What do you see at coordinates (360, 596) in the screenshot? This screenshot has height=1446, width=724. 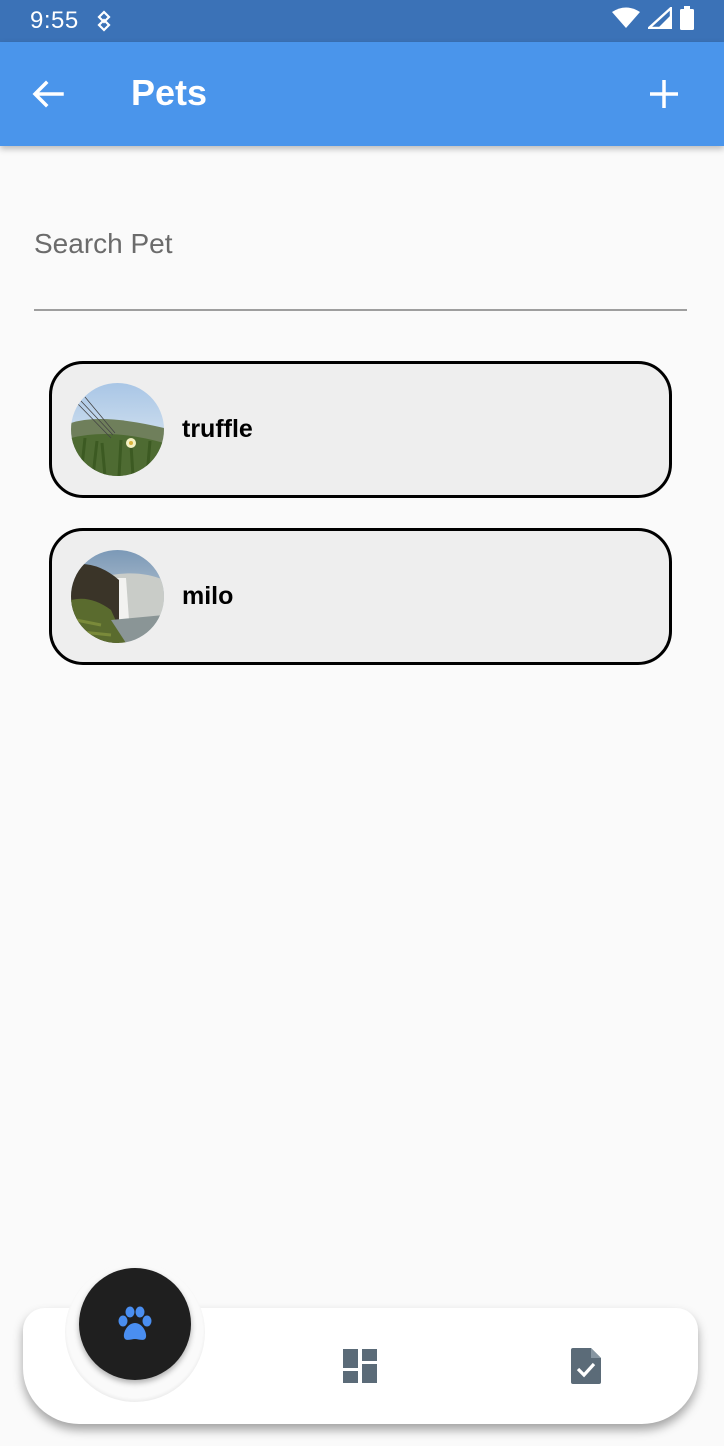 I see `pet-card-milo: milo` at bounding box center [360, 596].